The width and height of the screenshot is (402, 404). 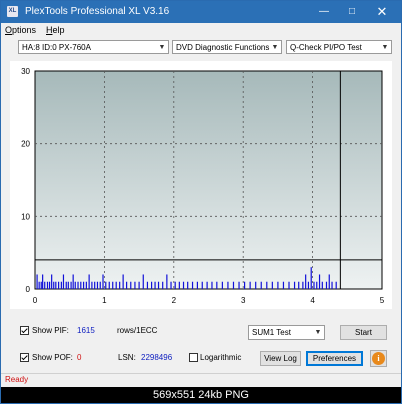 What do you see at coordinates (271, 332) in the screenshot?
I see `sum-mode-value: SUM1 Test` at bounding box center [271, 332].